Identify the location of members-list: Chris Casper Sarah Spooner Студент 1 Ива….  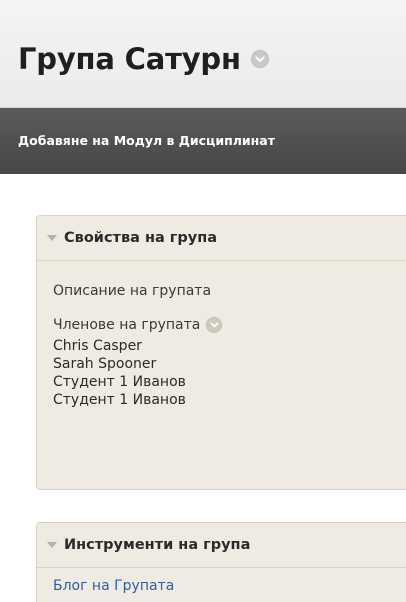
(229, 373).